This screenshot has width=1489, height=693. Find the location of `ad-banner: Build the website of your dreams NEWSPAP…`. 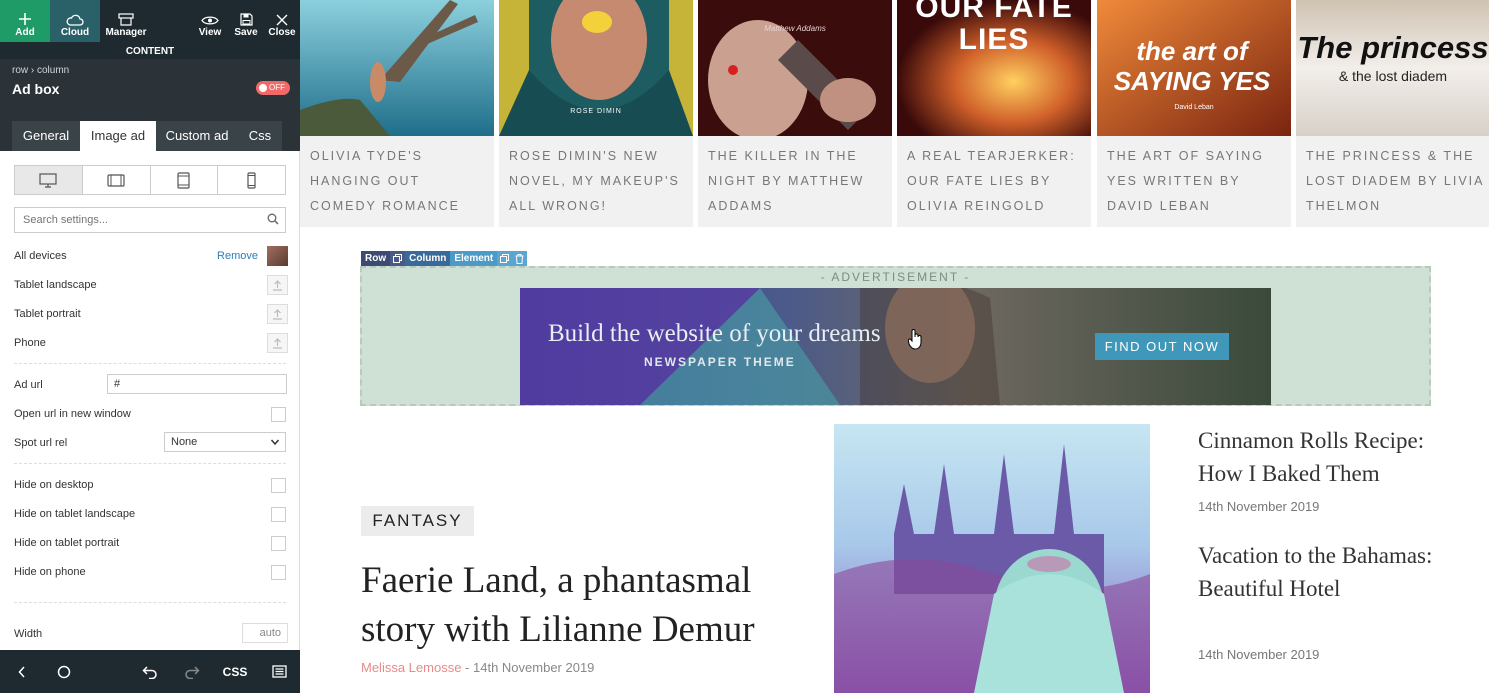

ad-banner: Build the website of your dreams NEWSPAP… is located at coordinates (895, 346).